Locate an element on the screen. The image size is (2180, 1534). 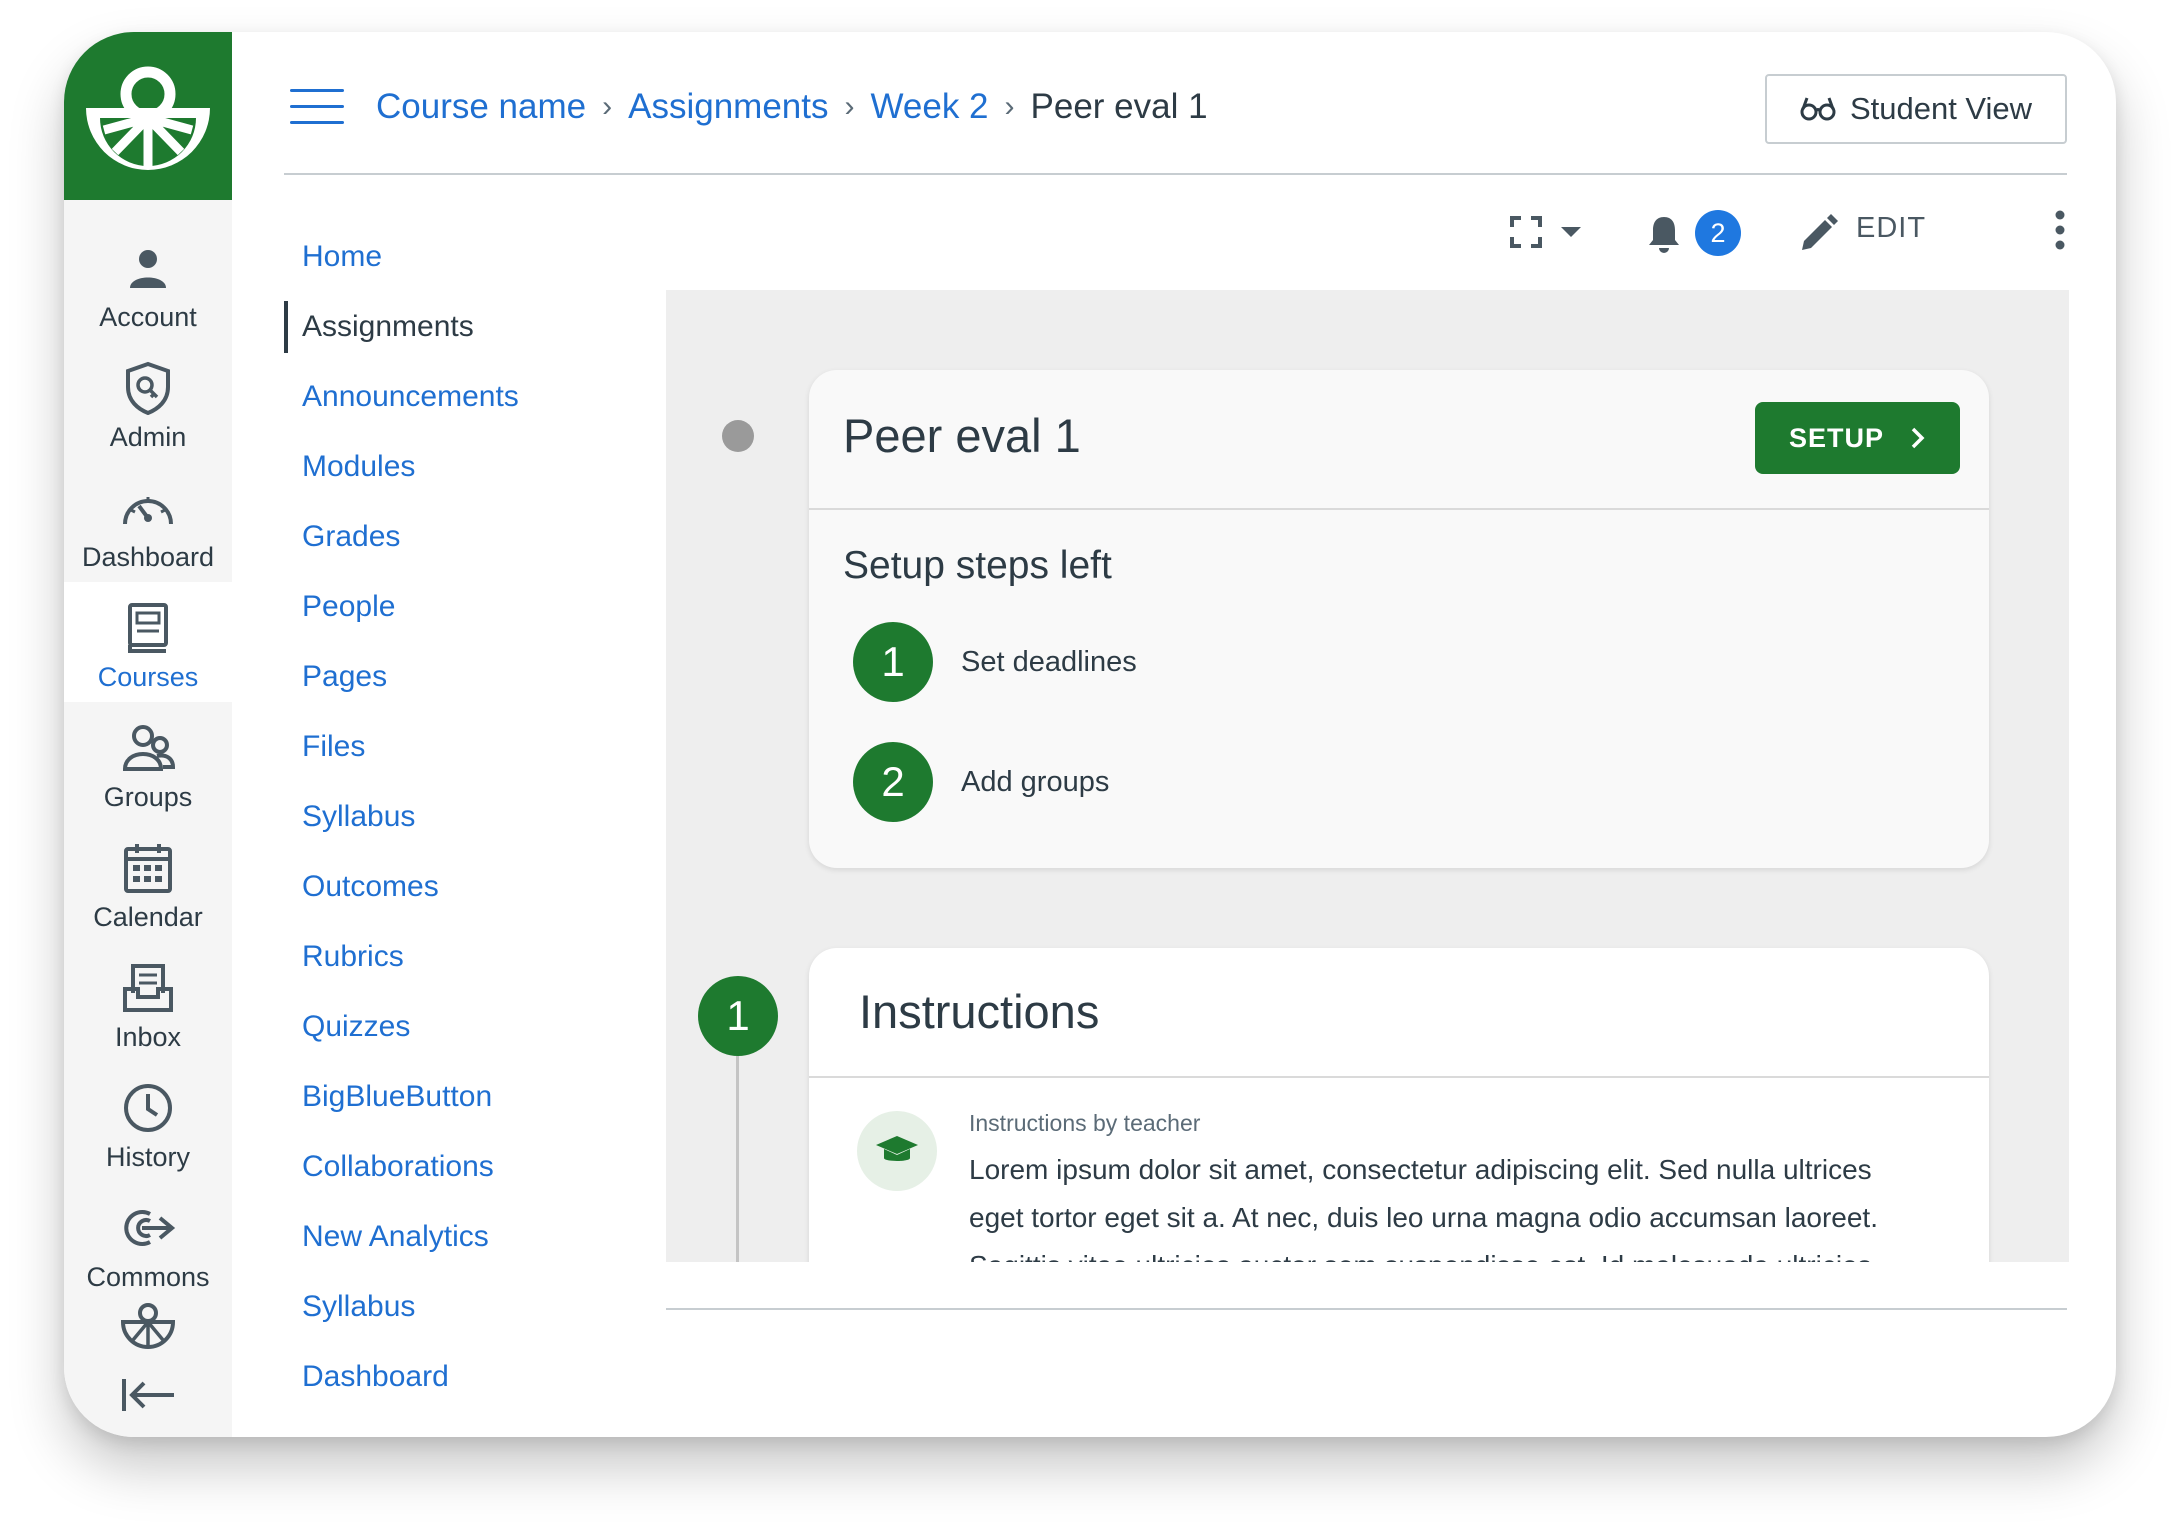
course-nav-files: Files is located at coordinates (464, 747).